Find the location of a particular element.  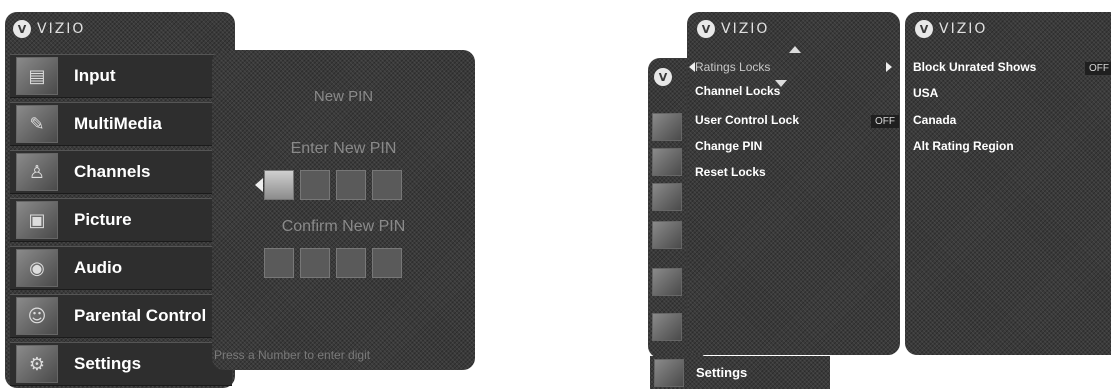

pin-hint-text: Press a Number to enter digit is located at coordinates (292, 355).